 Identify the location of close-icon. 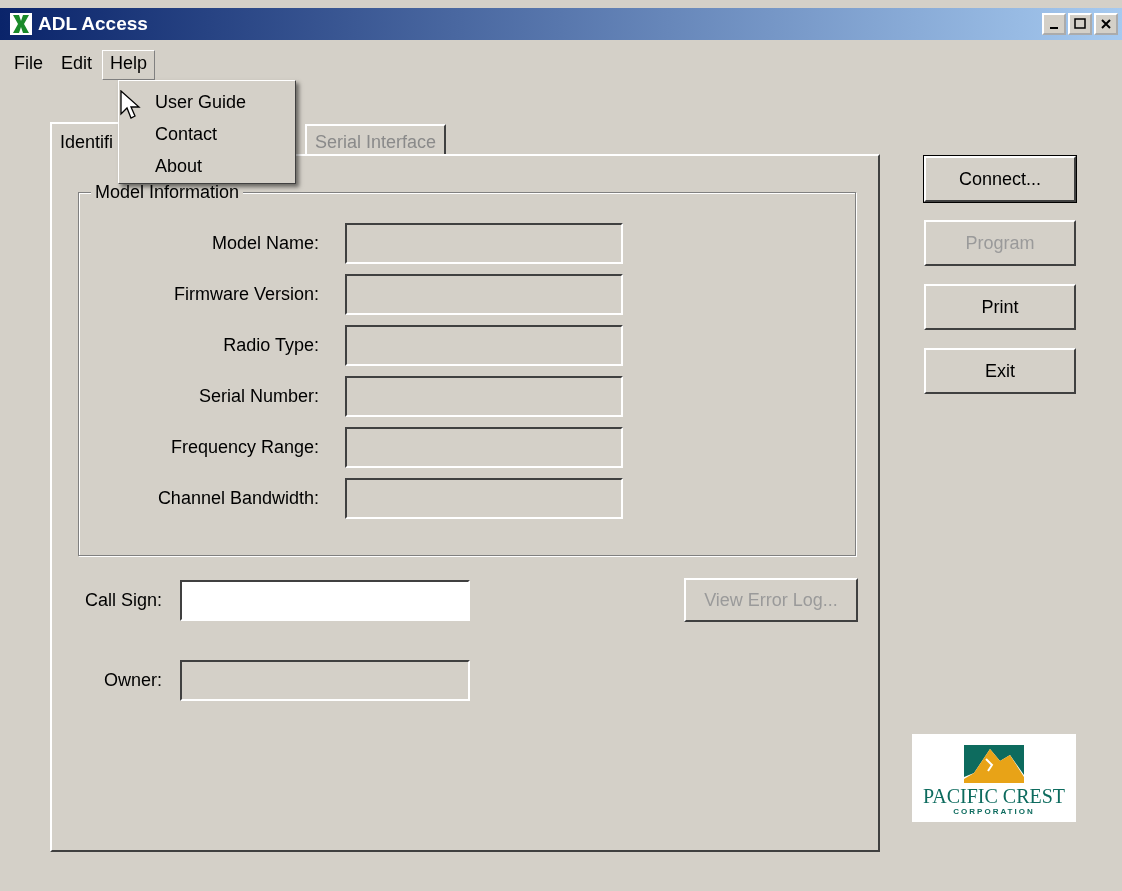
(1106, 24).